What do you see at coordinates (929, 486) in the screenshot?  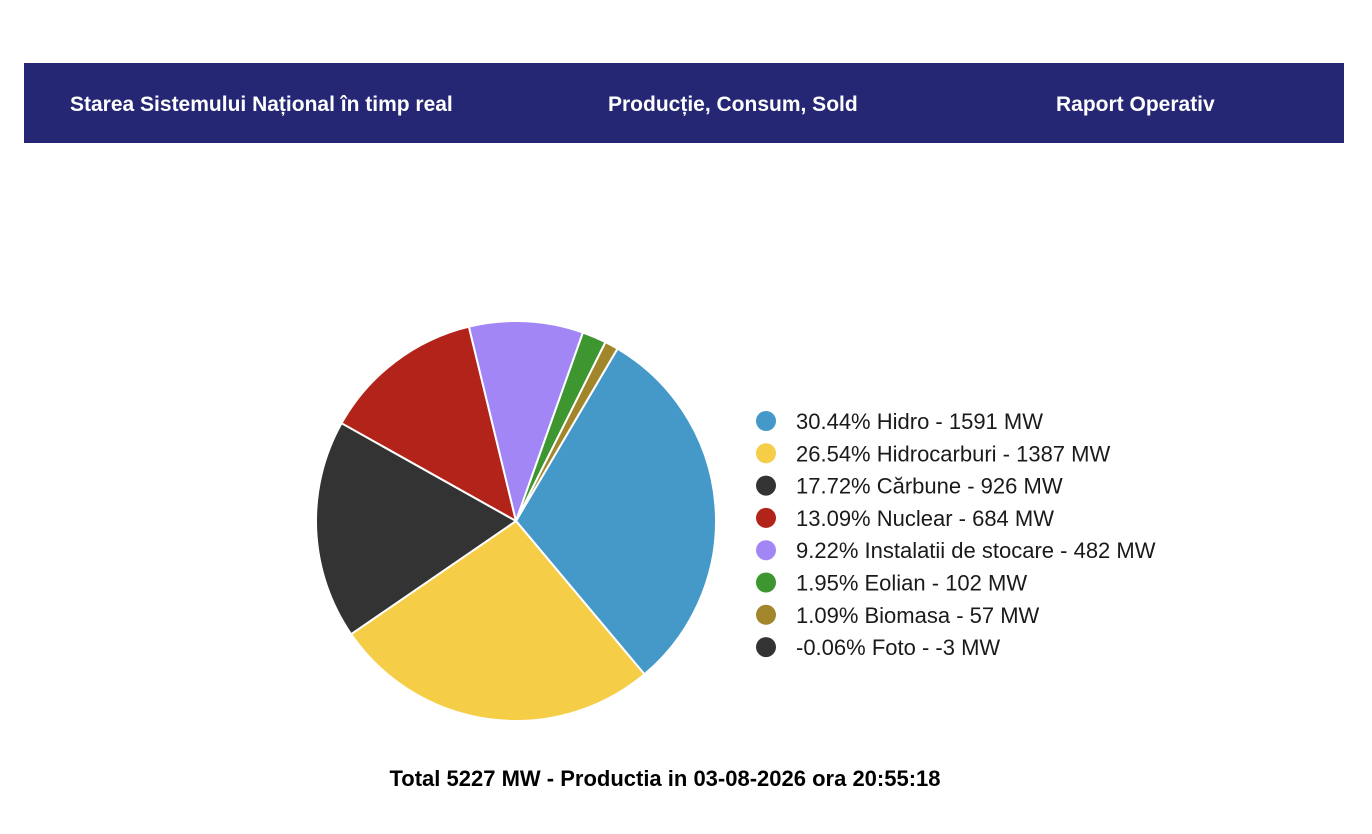 I see `legend-label: 17.72% Cărbune - 926 MW` at bounding box center [929, 486].